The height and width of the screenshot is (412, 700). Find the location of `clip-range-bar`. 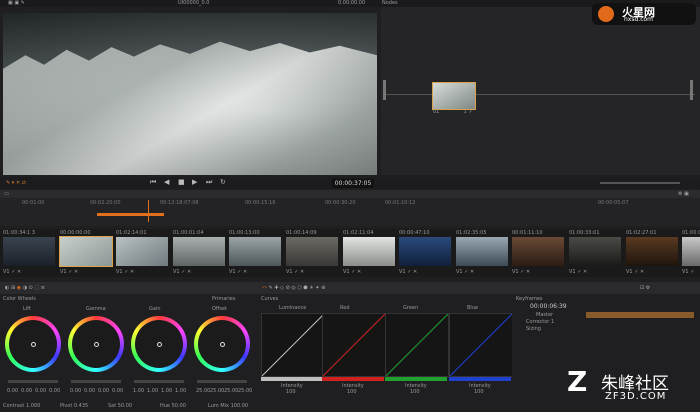

clip-range-bar is located at coordinates (130, 214).